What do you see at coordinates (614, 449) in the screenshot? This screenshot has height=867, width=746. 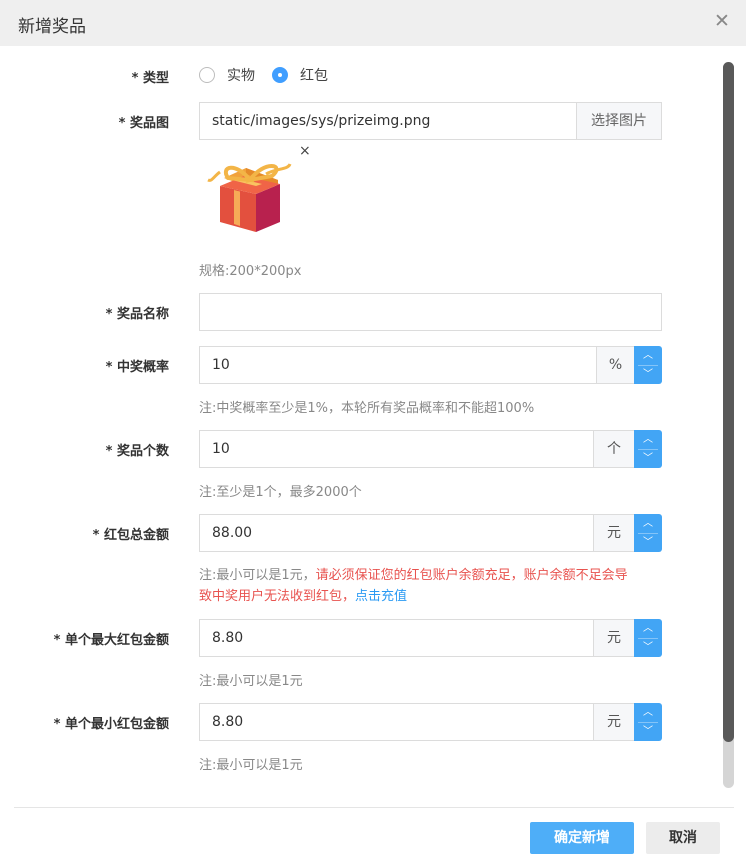 I see `prize-count-unit: 个` at bounding box center [614, 449].